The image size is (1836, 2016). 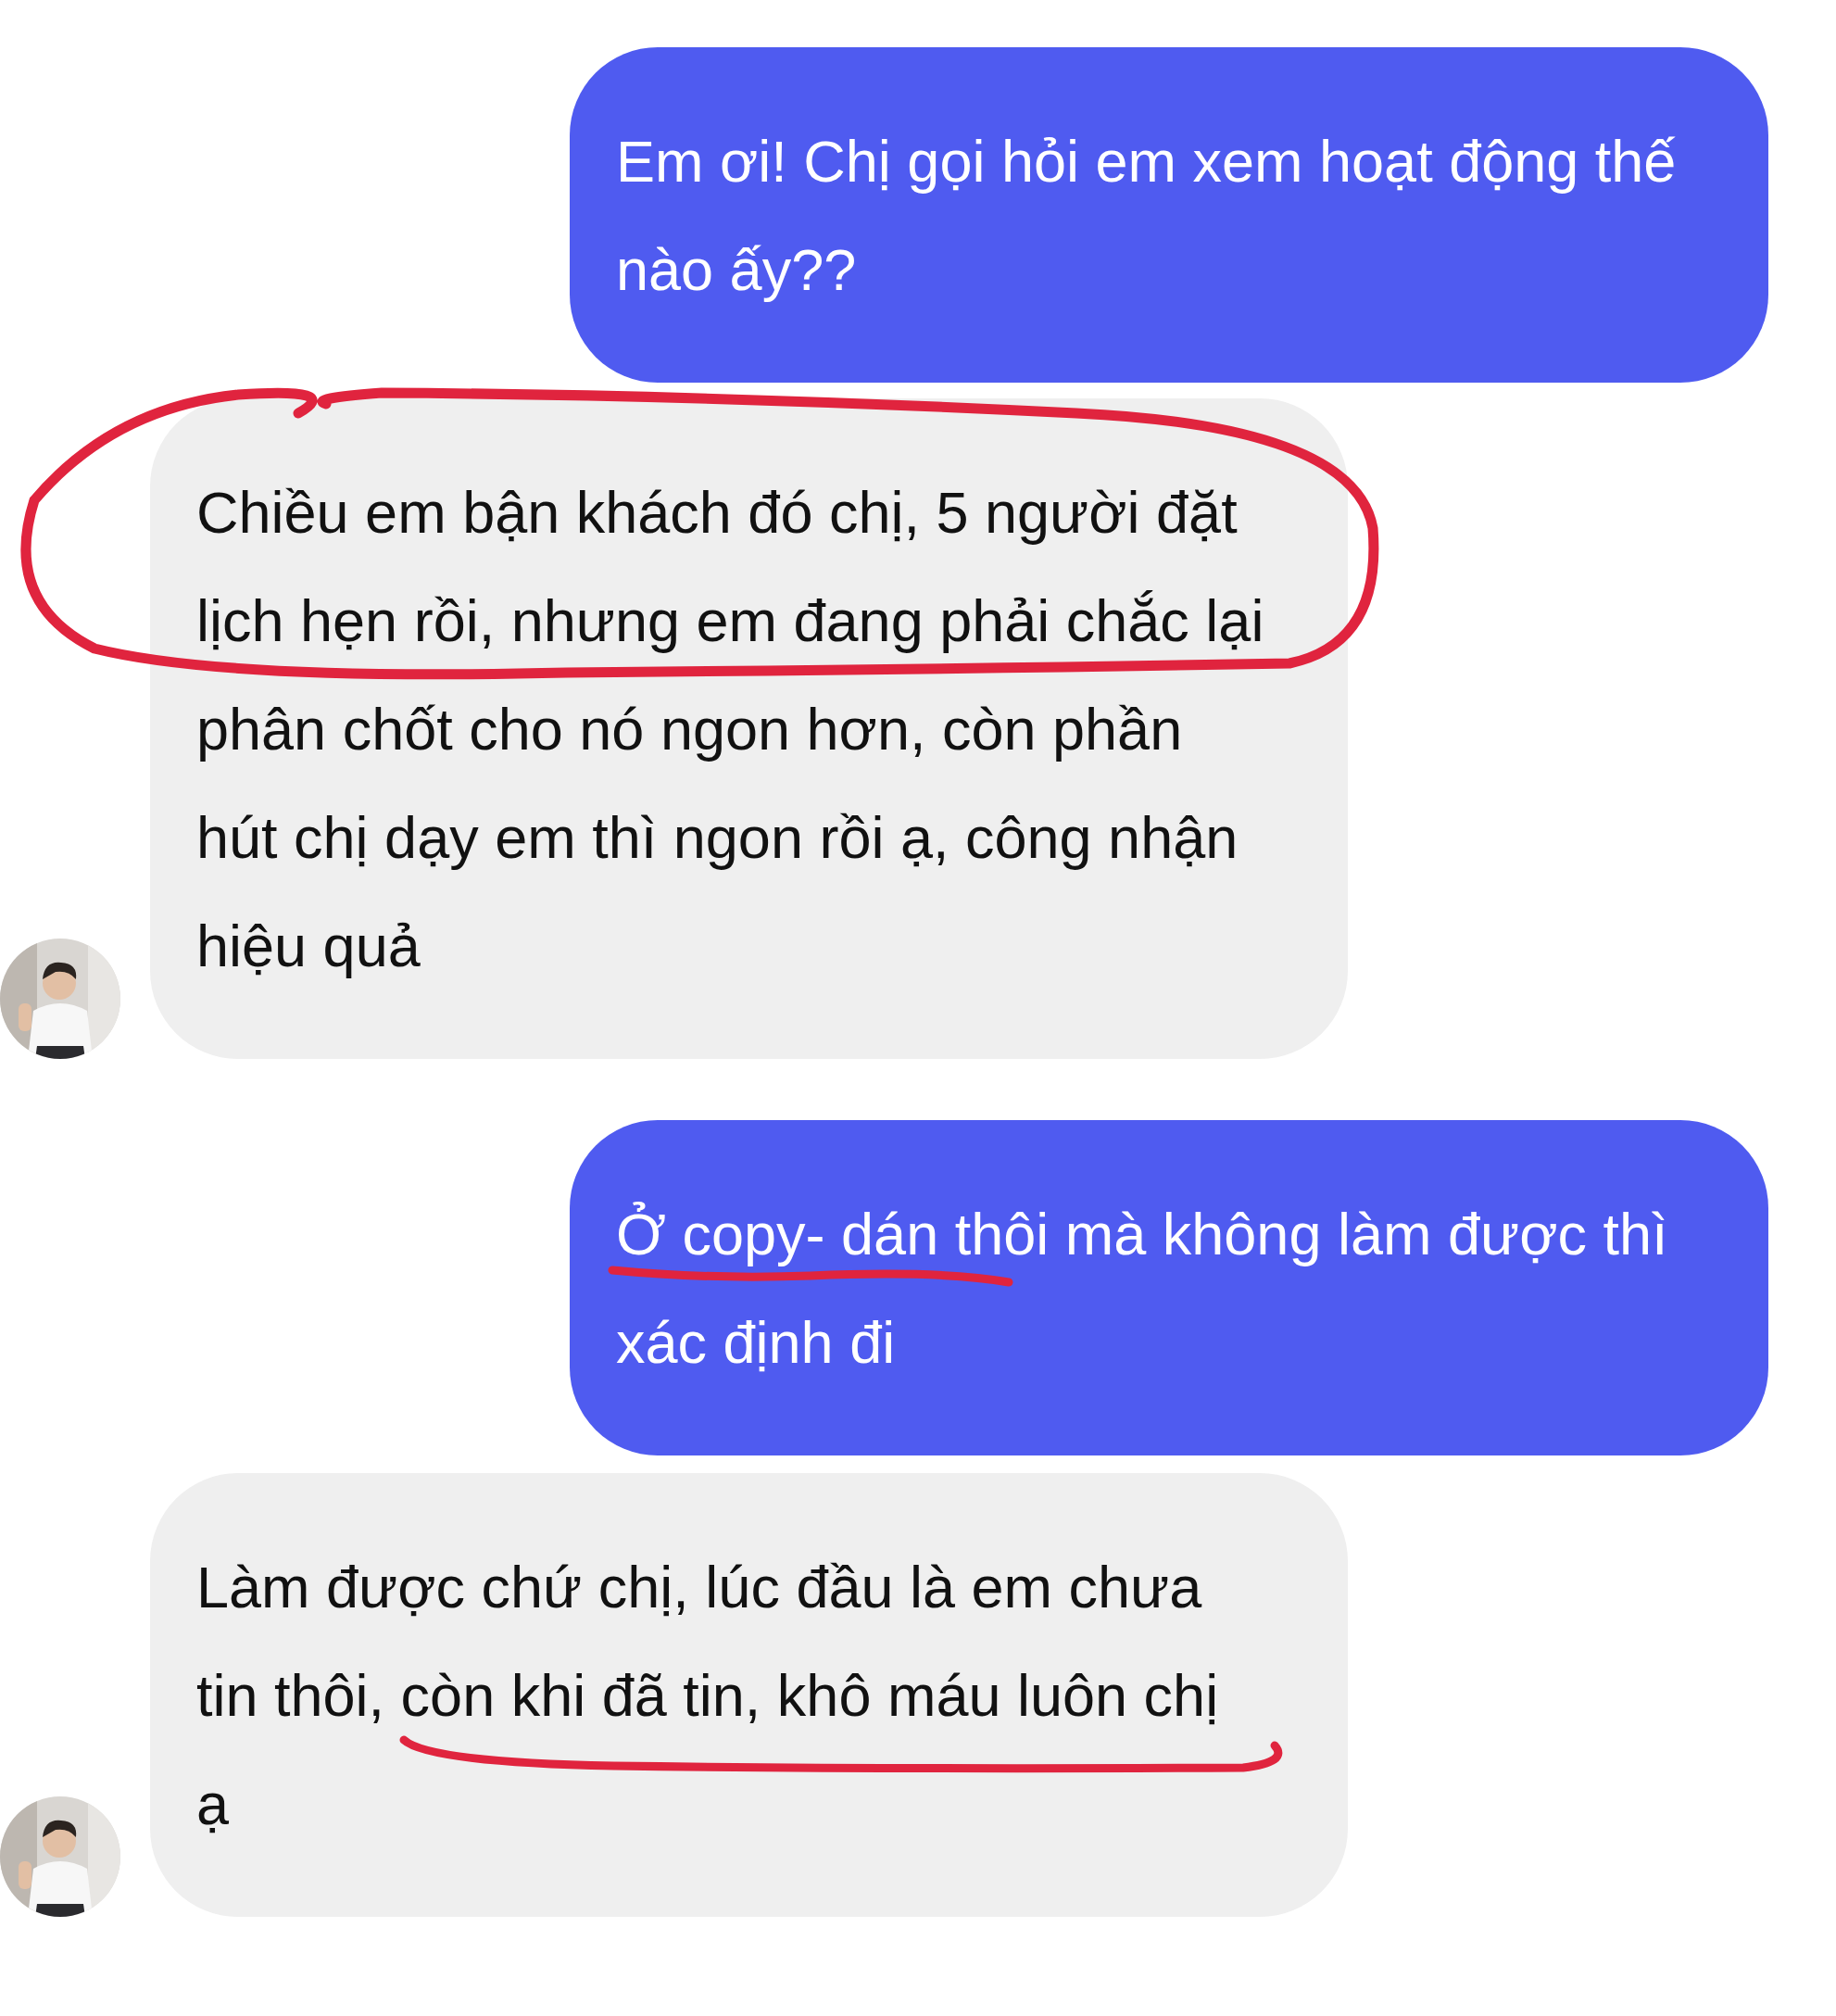 What do you see at coordinates (1146, 215) in the screenshot?
I see `message-text: Em ơi! Chị gọi hỏi em xem hoạt động thế nào ấy??` at bounding box center [1146, 215].